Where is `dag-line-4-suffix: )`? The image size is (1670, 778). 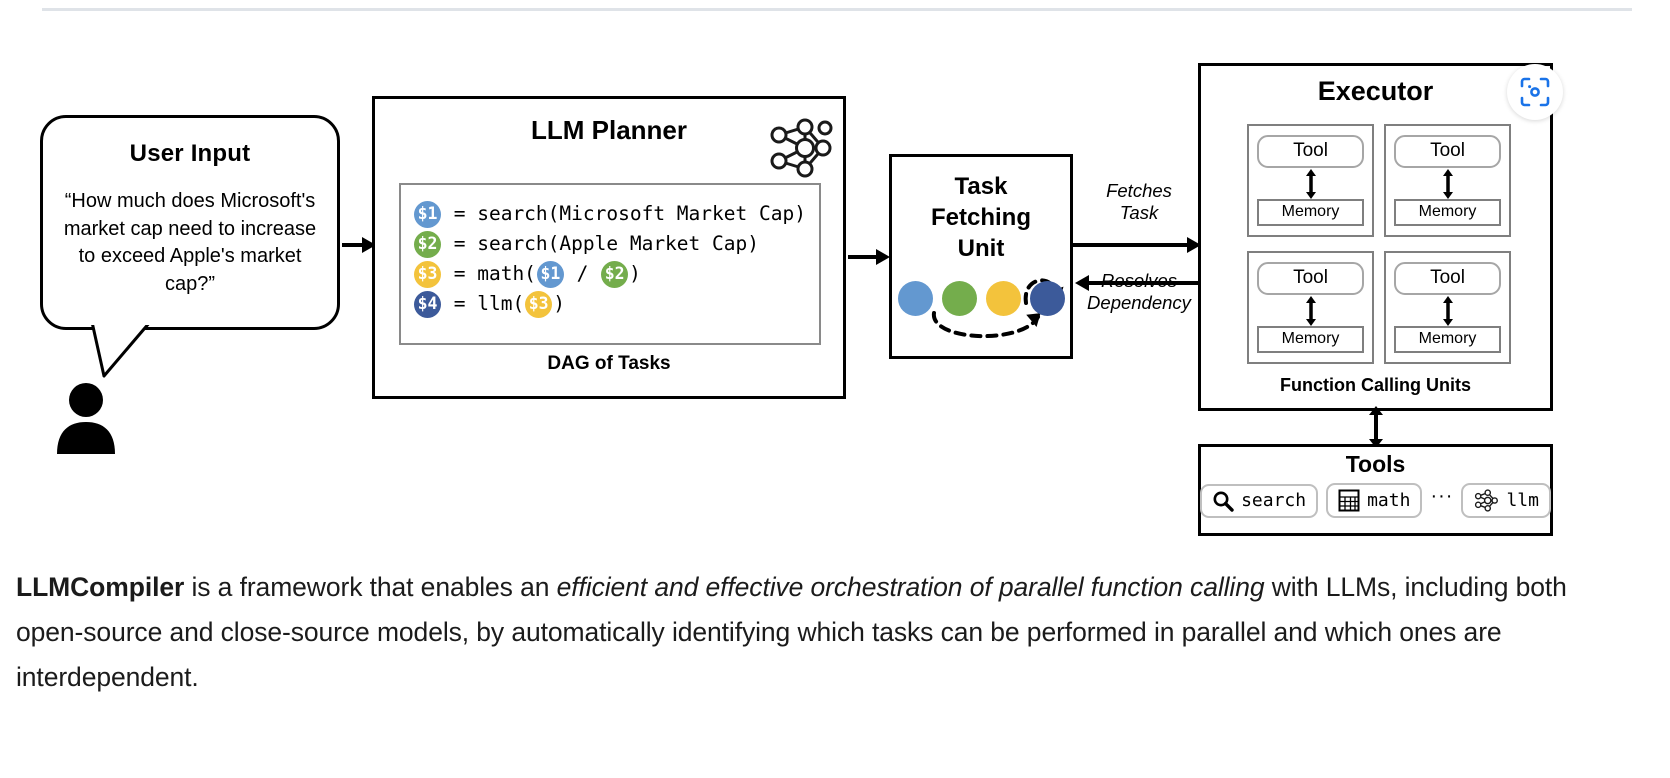
dag-line-4-suffix: ) is located at coordinates (559, 303).